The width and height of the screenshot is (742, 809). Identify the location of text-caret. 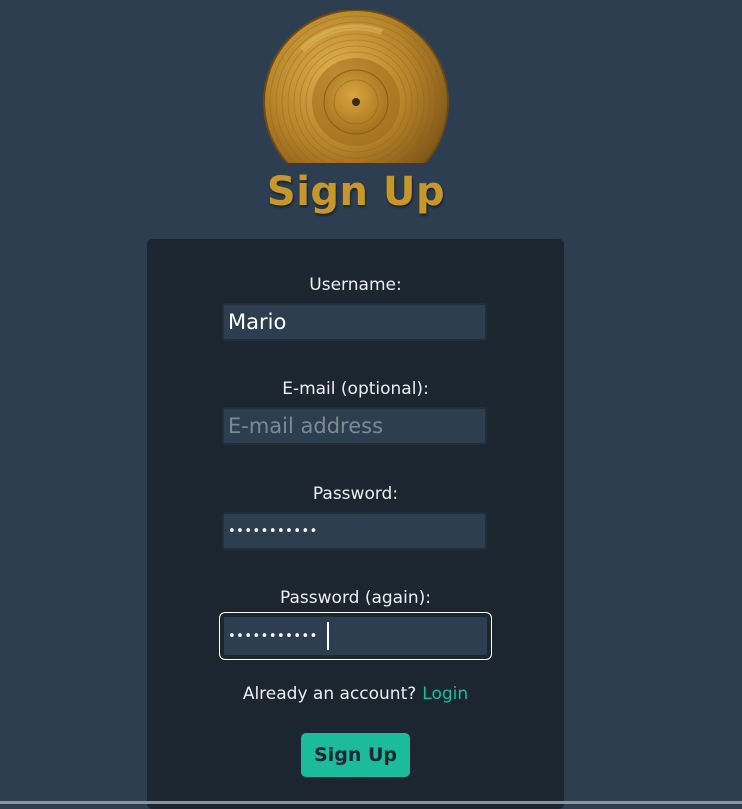
(328, 636).